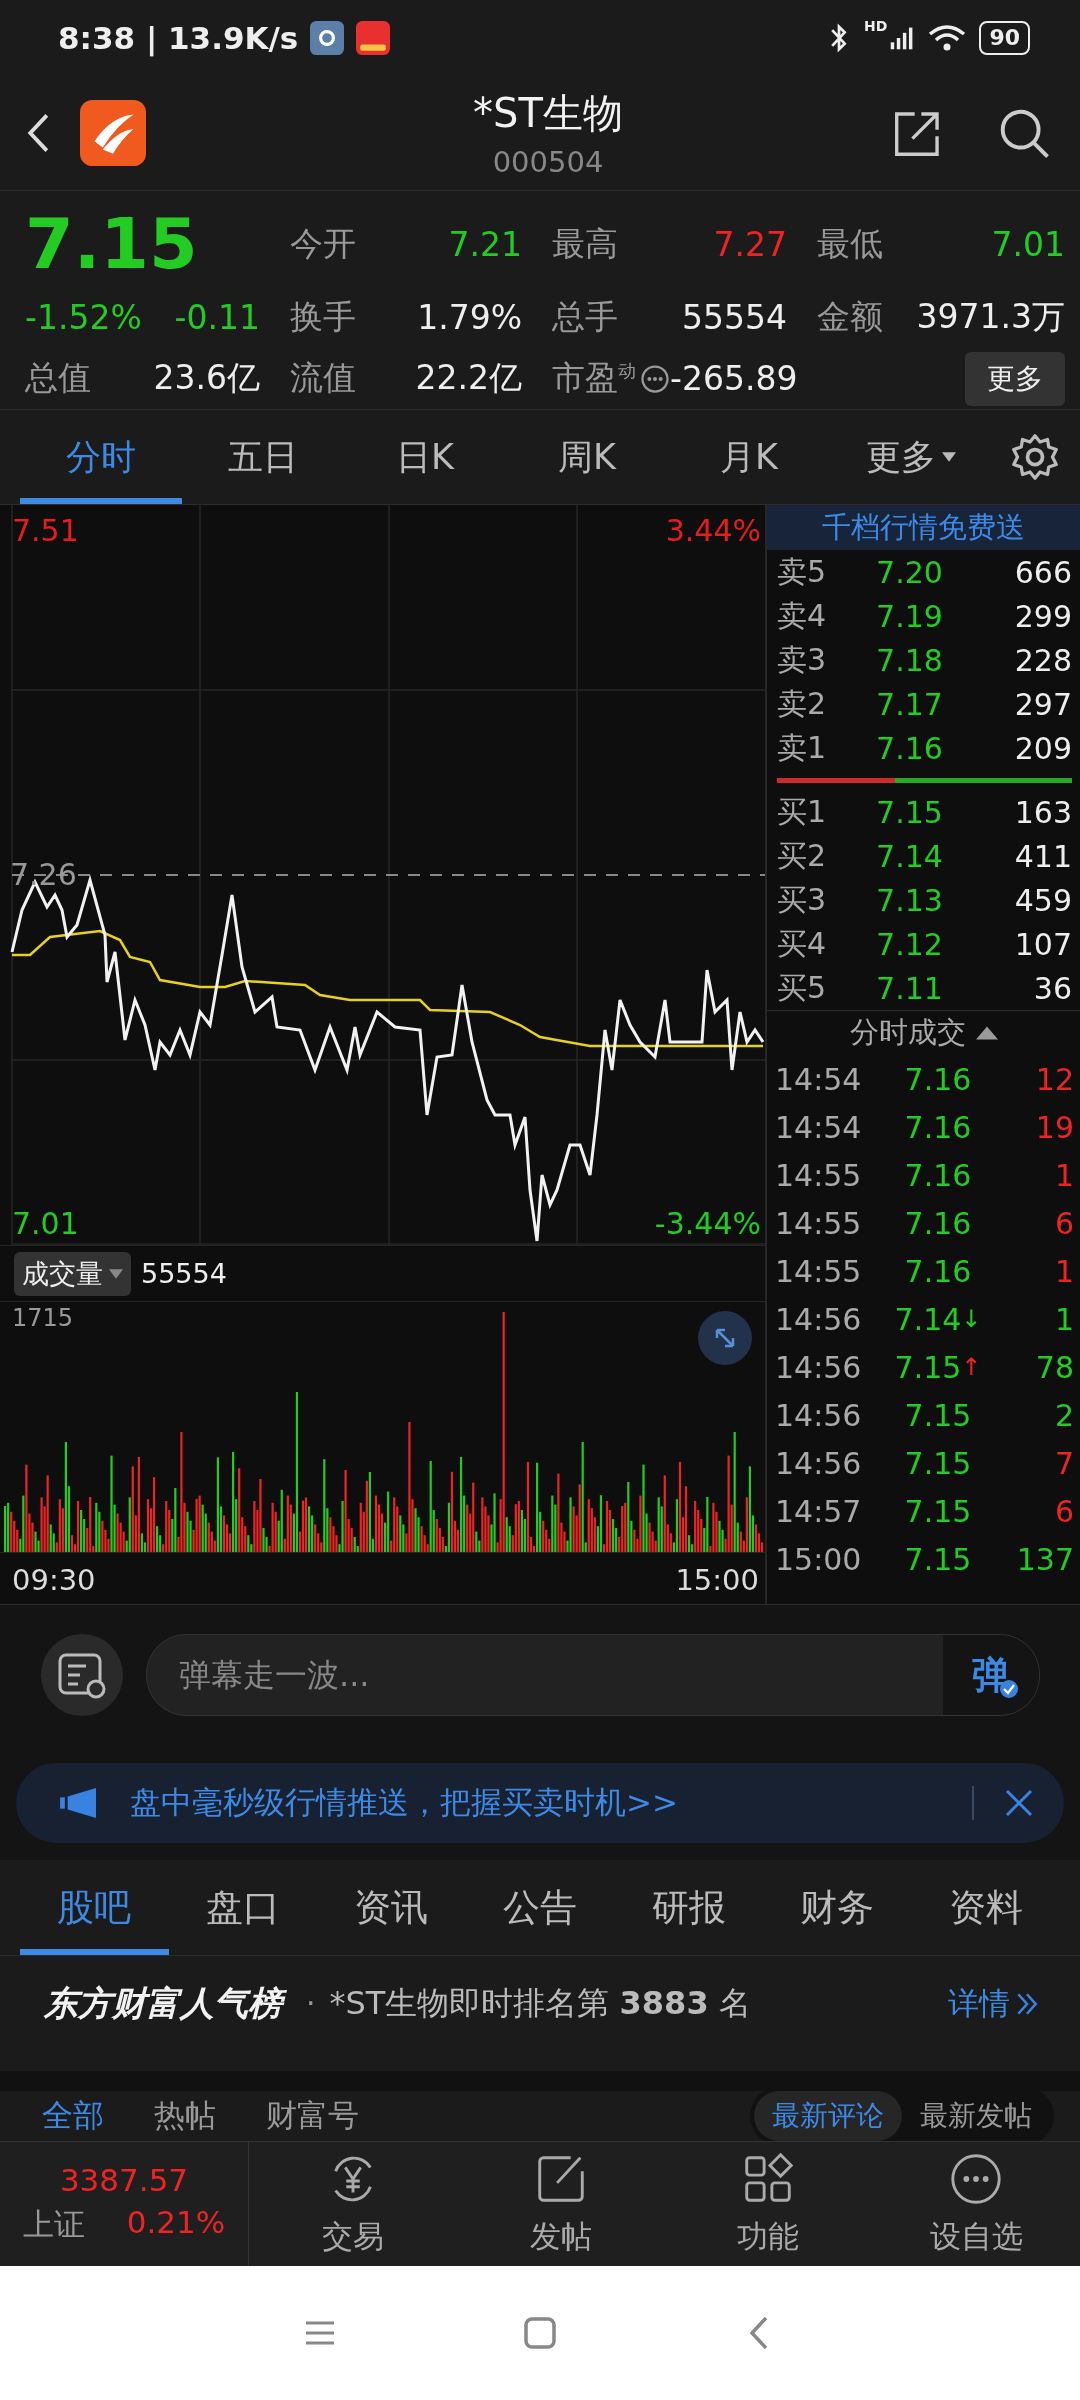 This screenshot has width=1080, height=2400. I want to click on more-button: 更多, so click(1015, 378).